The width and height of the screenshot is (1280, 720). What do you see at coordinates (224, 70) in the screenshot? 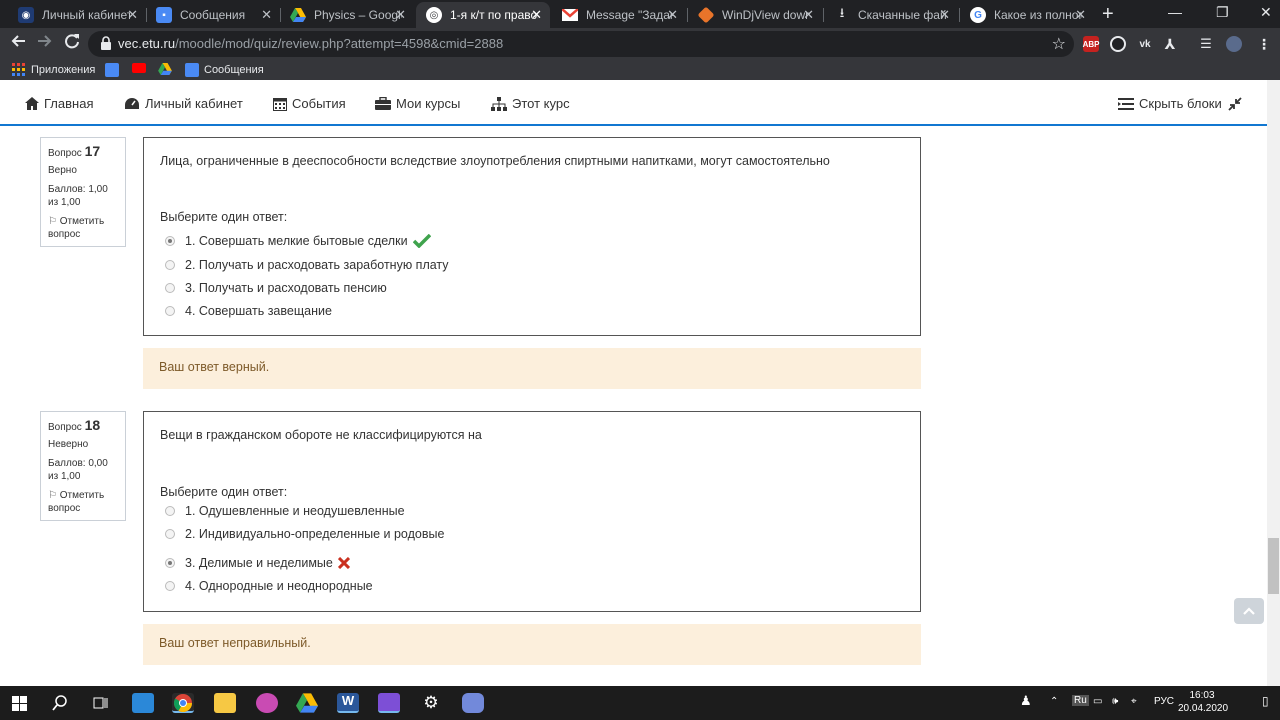
I see `bookmark-messages: Сообщения` at bounding box center [224, 70].